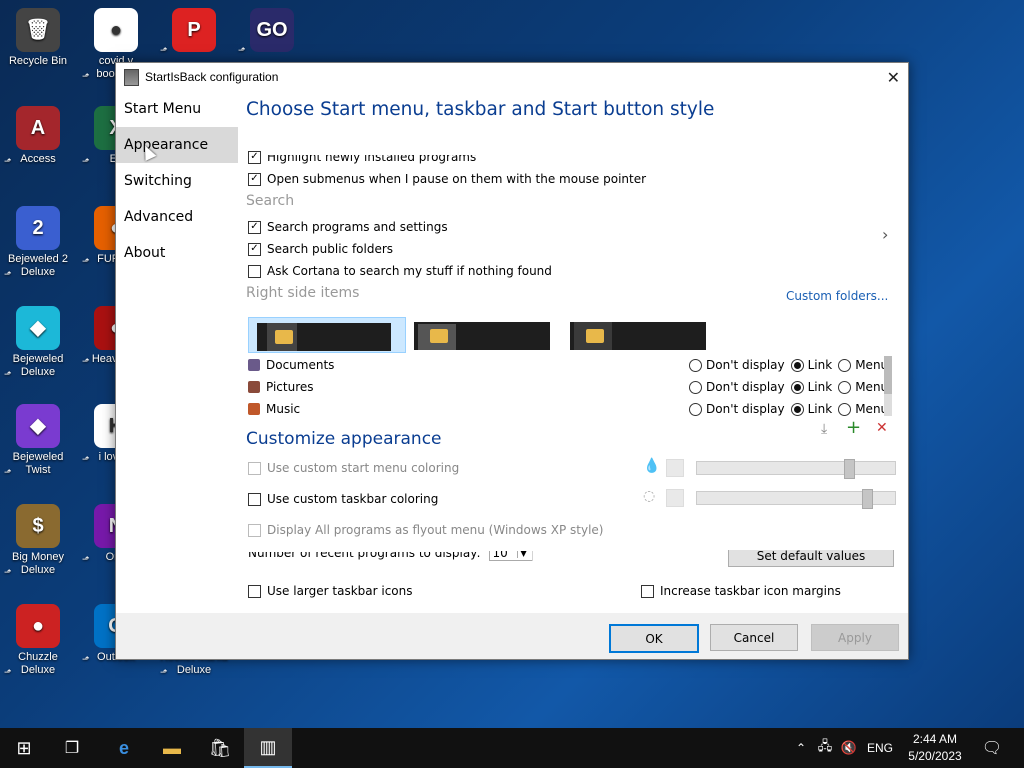  I want to click on chevron-right-icon: ›, so click(885, 234).